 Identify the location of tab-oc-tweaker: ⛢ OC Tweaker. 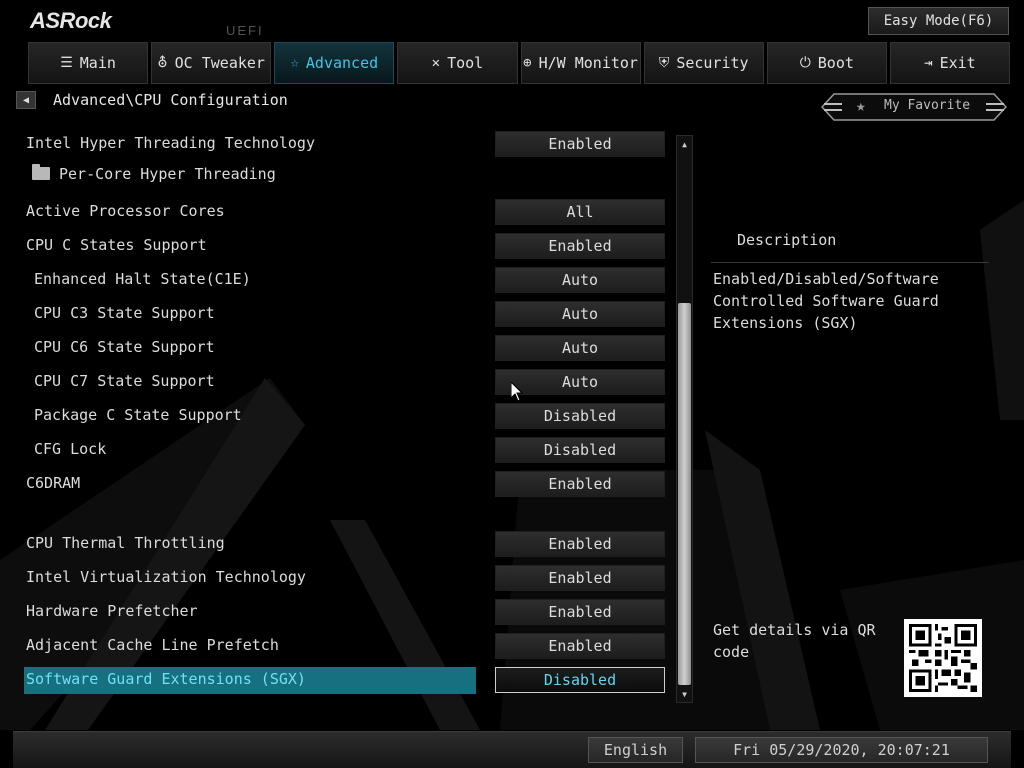
(211, 63).